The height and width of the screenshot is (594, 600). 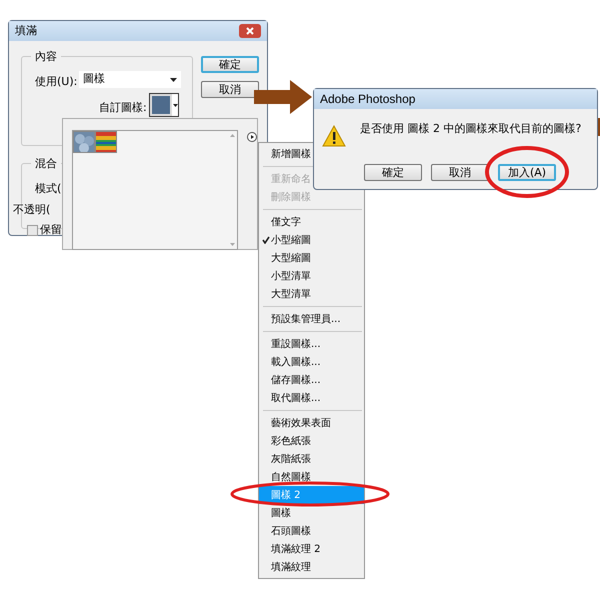 I want to click on menu-item: 灰階紙張, so click(x=311, y=459).